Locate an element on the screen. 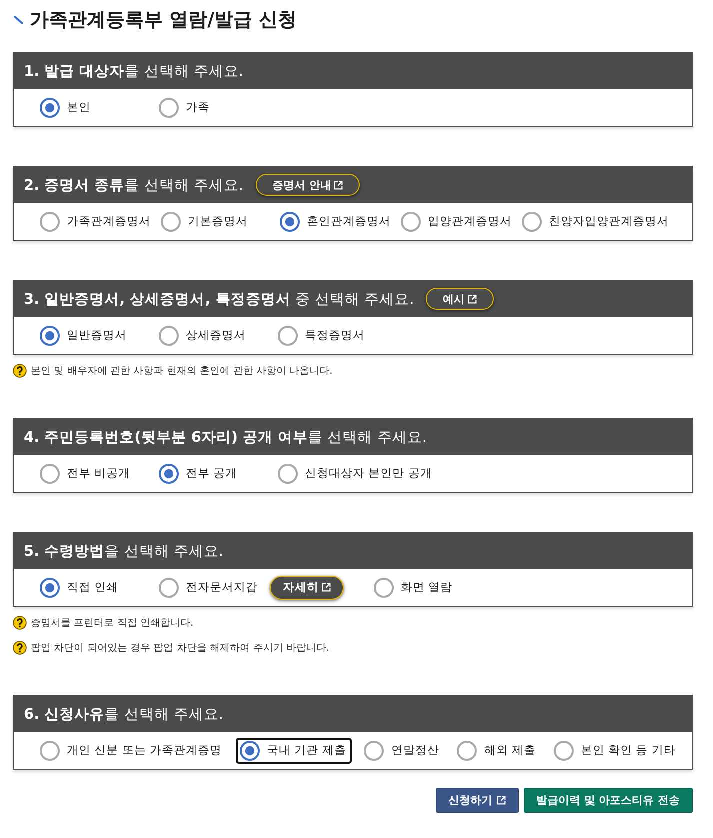 The width and height of the screenshot is (713, 838). section-heading: 6. 신청사유를 선택해 주세요. is located at coordinates (124, 715).